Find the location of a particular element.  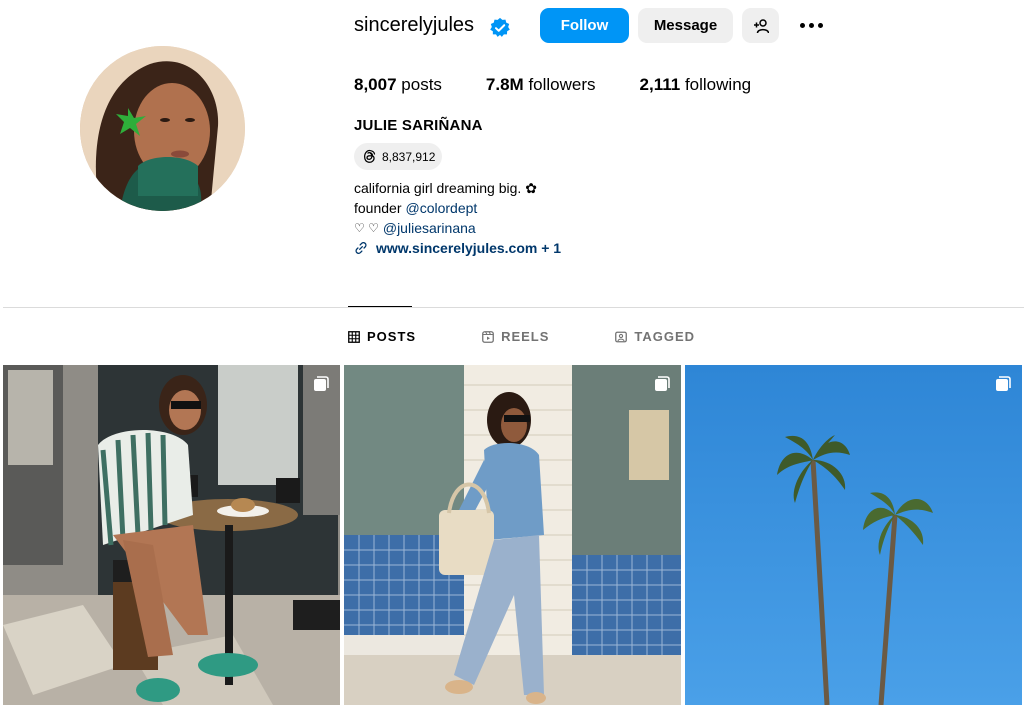

grid-icon is located at coordinates (354, 336).